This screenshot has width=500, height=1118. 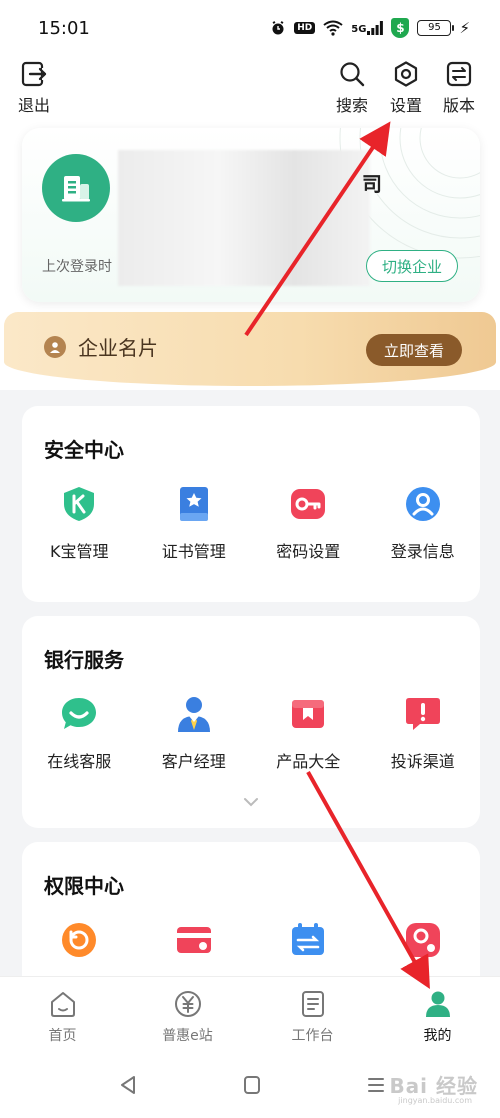 I want to click on back-icon, so click(x=128, y=1085).